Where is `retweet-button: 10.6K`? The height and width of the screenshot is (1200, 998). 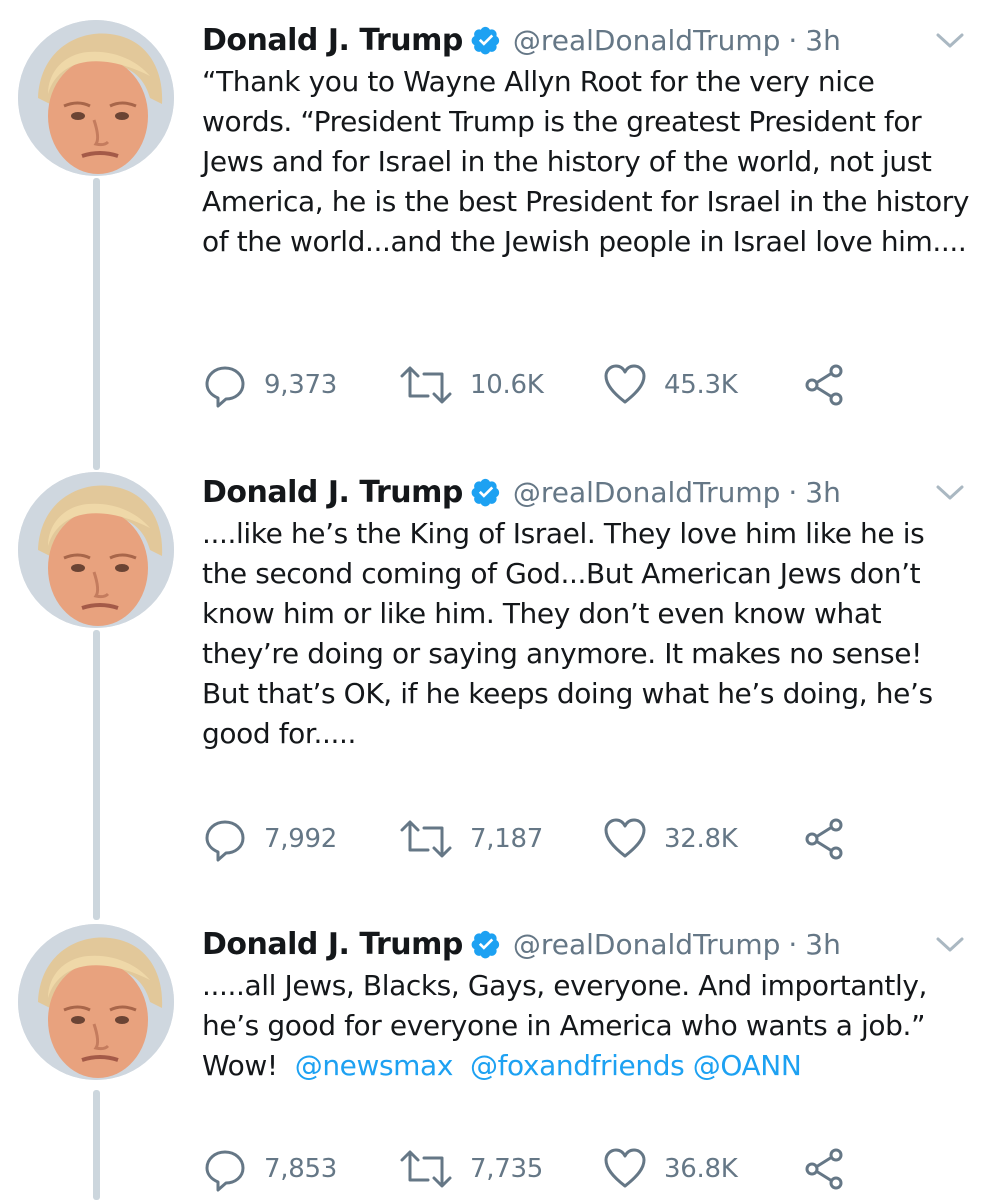
retweet-button: 10.6K is located at coordinates (471, 385).